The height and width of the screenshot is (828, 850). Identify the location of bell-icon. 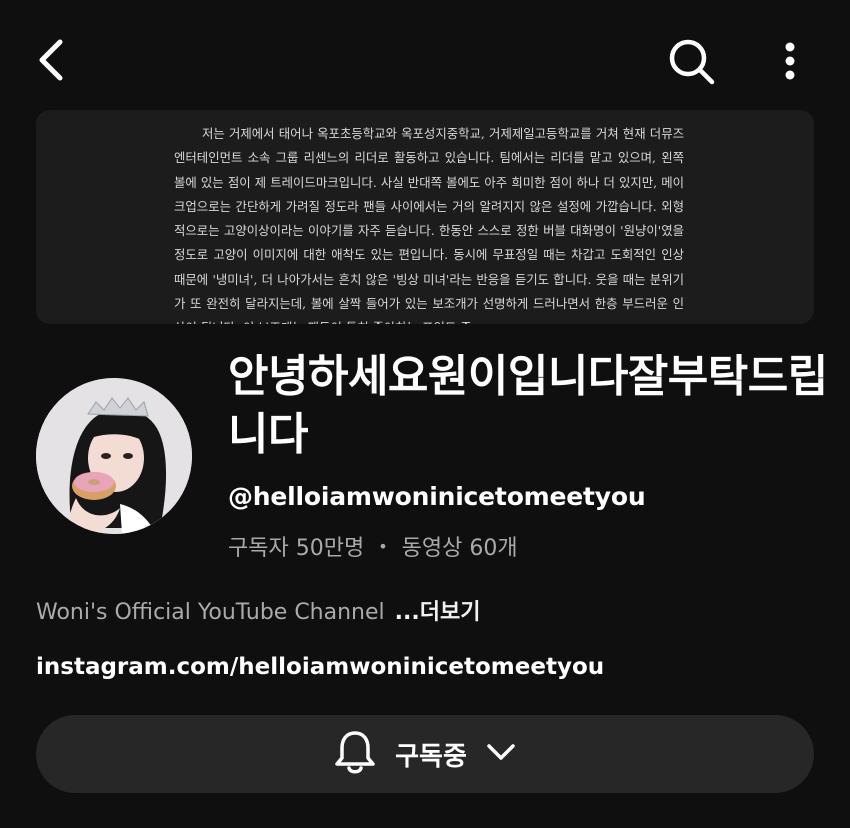
(355, 754).